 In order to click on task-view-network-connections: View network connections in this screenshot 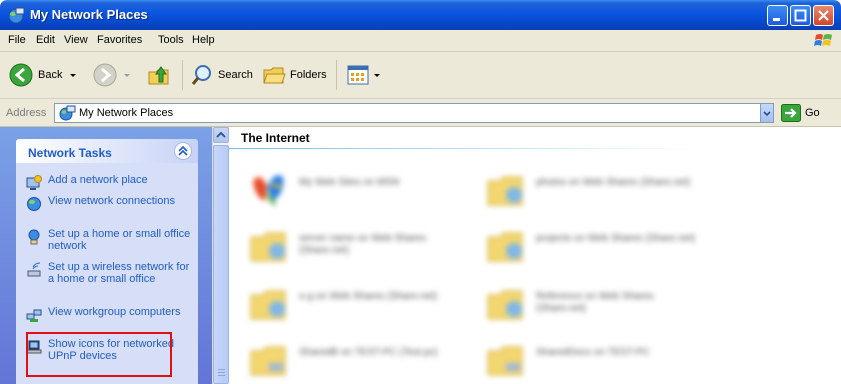, I will do `click(108, 203)`.